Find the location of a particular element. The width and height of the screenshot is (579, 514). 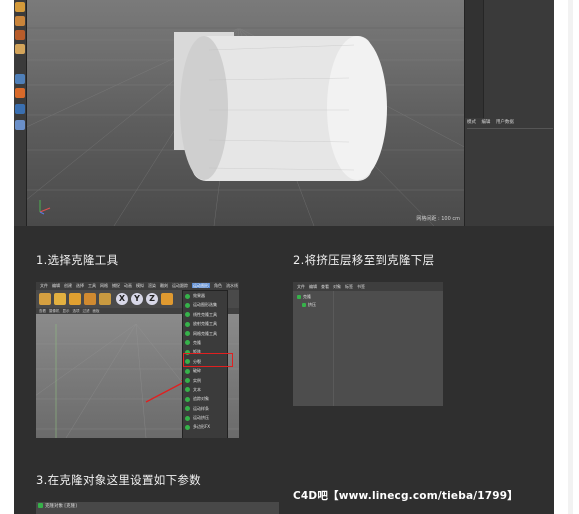

tab-mode: 模式 is located at coordinates (471, 122).